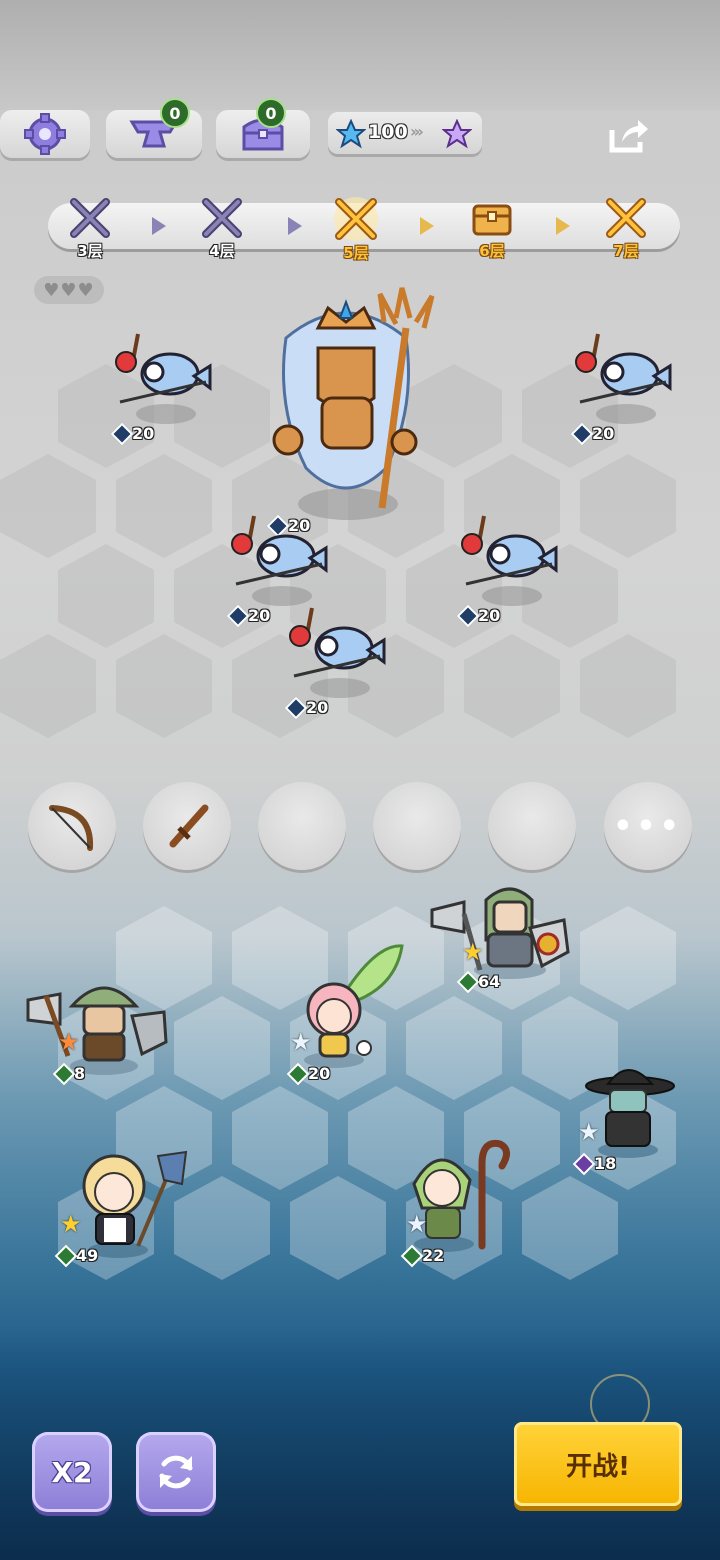 The image size is (720, 1560). I want to click on refresh-icon, so click(176, 1472).